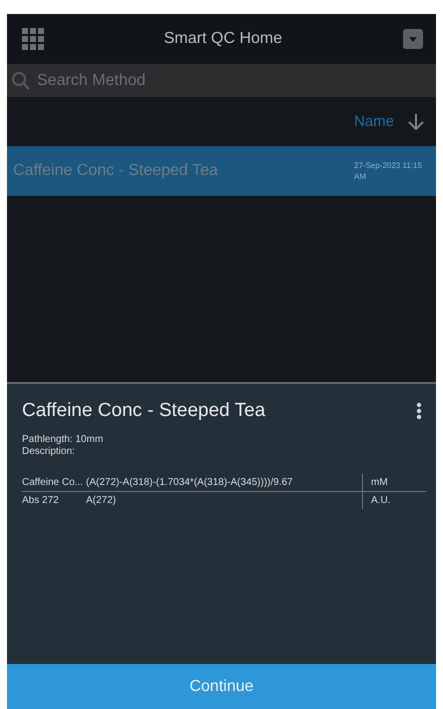 This screenshot has height=709, width=443. I want to click on result-name: Abs 272, so click(41, 500).